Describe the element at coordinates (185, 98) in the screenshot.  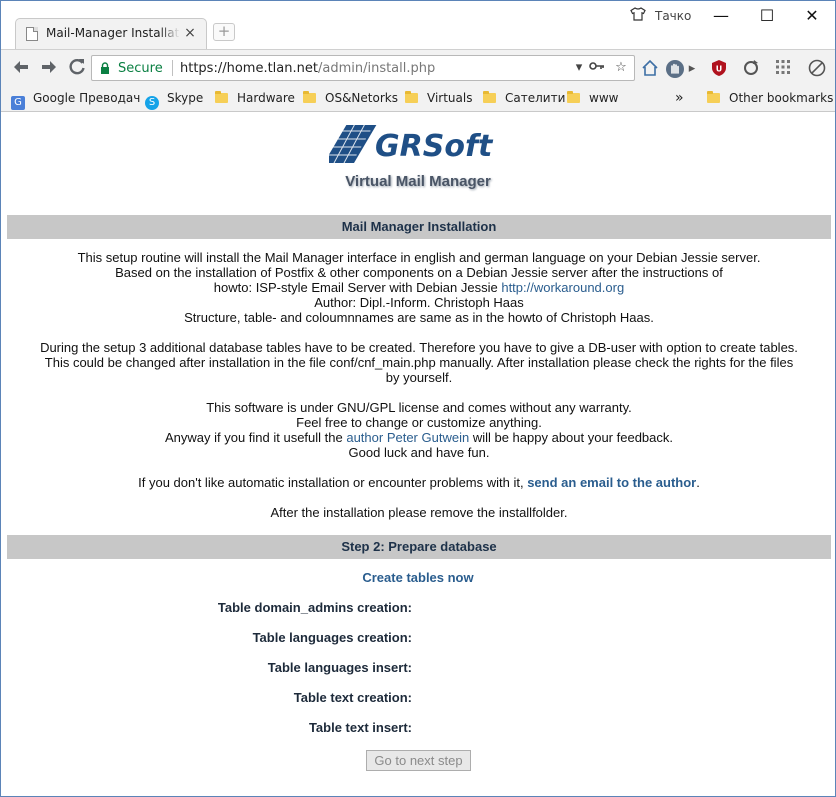
I see `bookmark-label: Skype` at that location.